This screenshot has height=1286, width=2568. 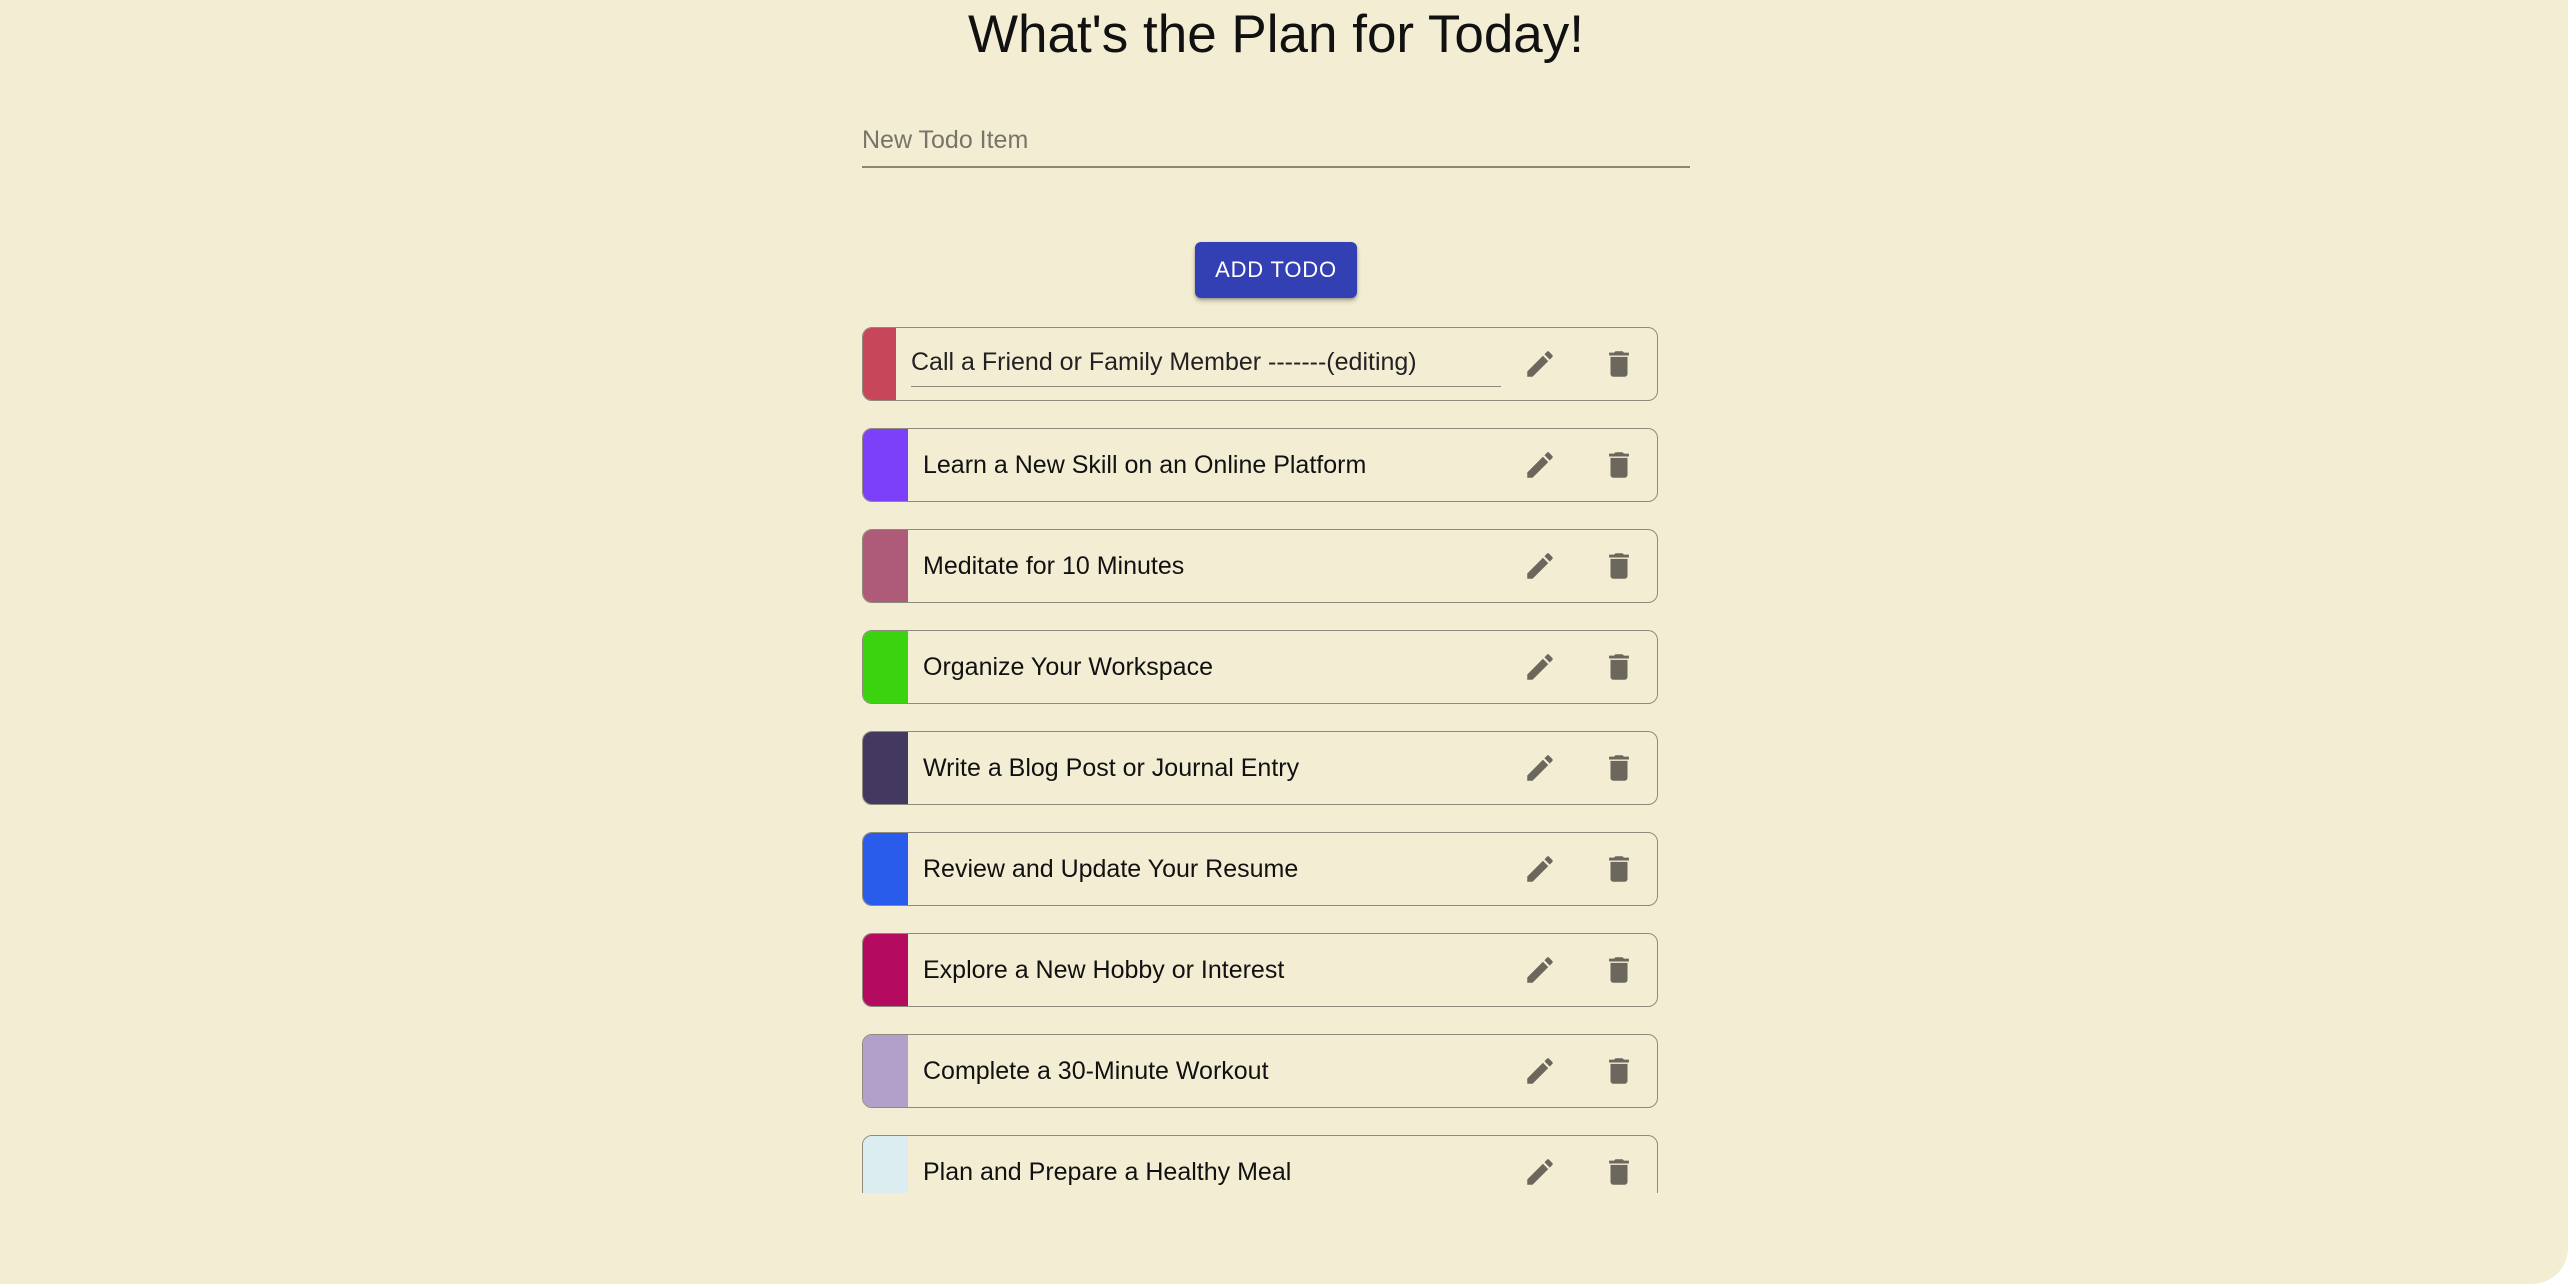 I want to click on todo-text: Review and Update Your Resume, so click(x=1111, y=869).